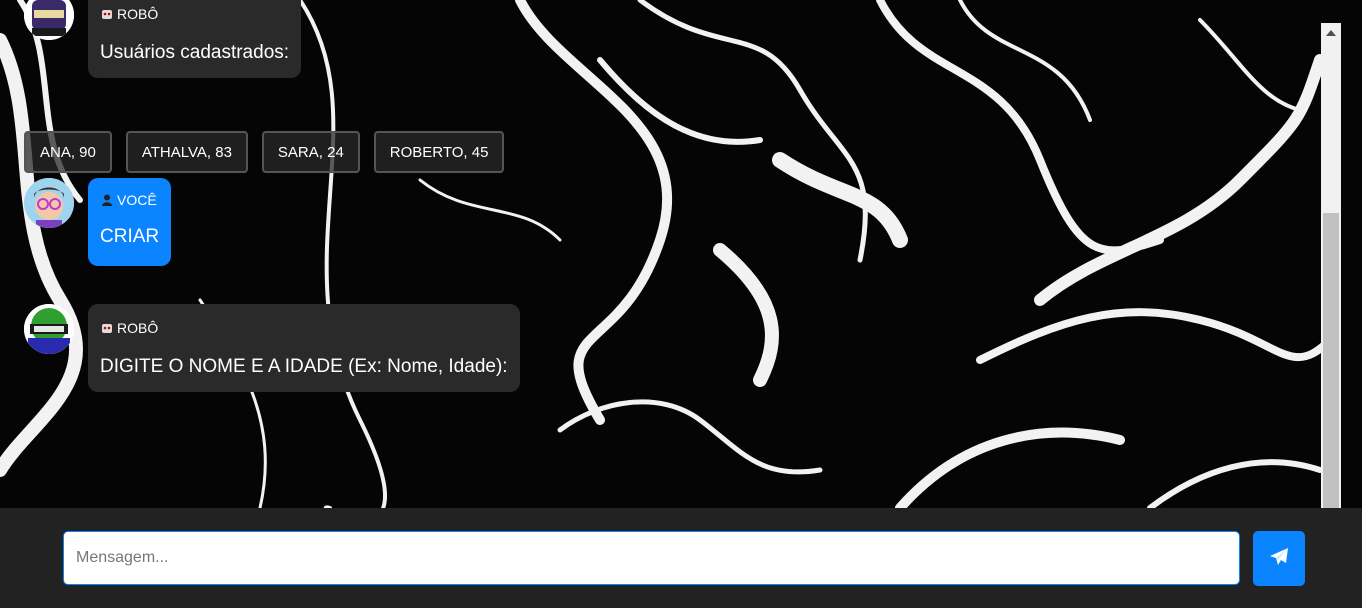  I want to click on send-button, so click(1279, 558).